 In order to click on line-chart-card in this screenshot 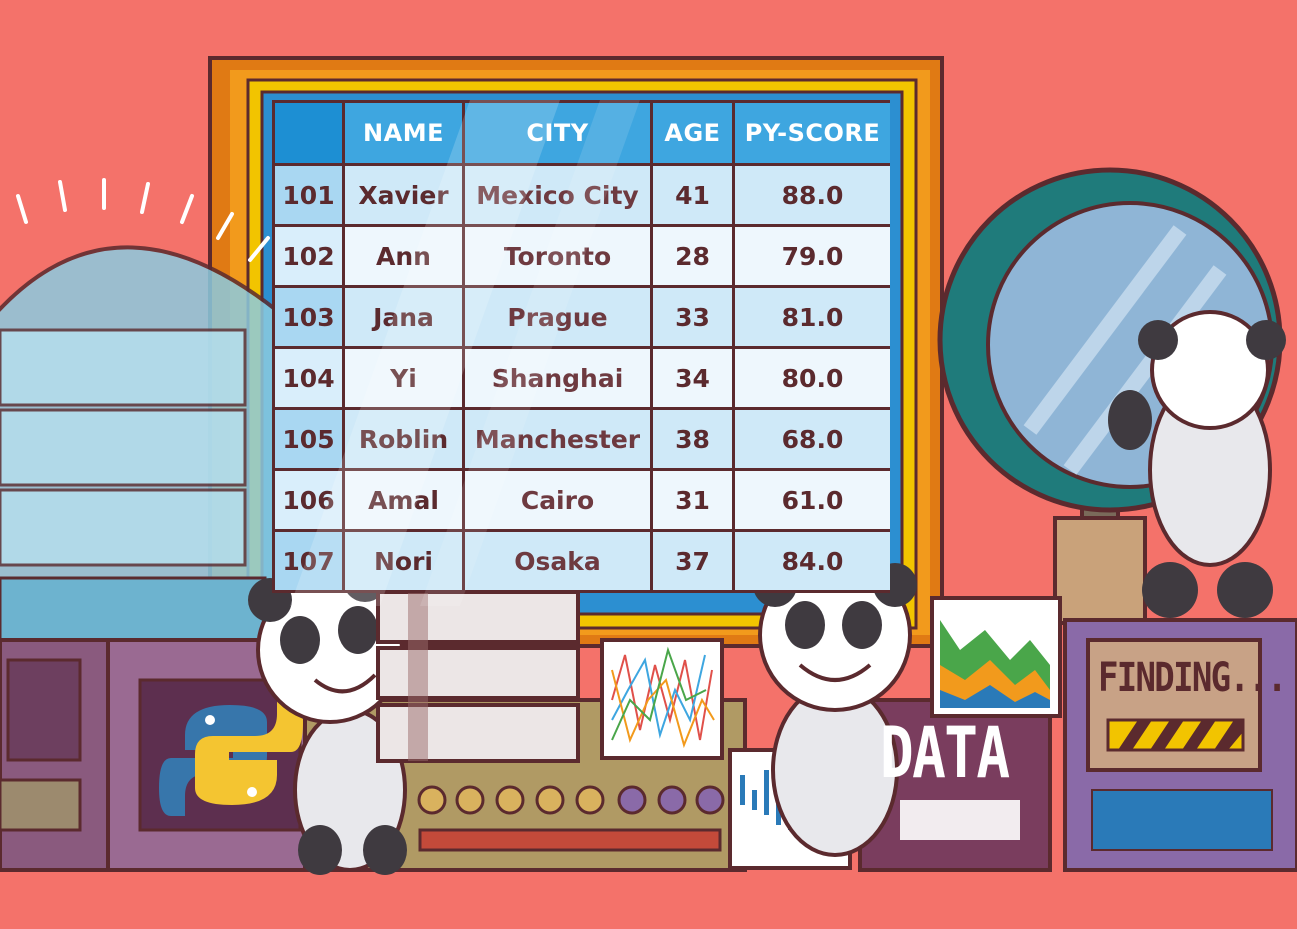, I will do `click(662, 699)`.